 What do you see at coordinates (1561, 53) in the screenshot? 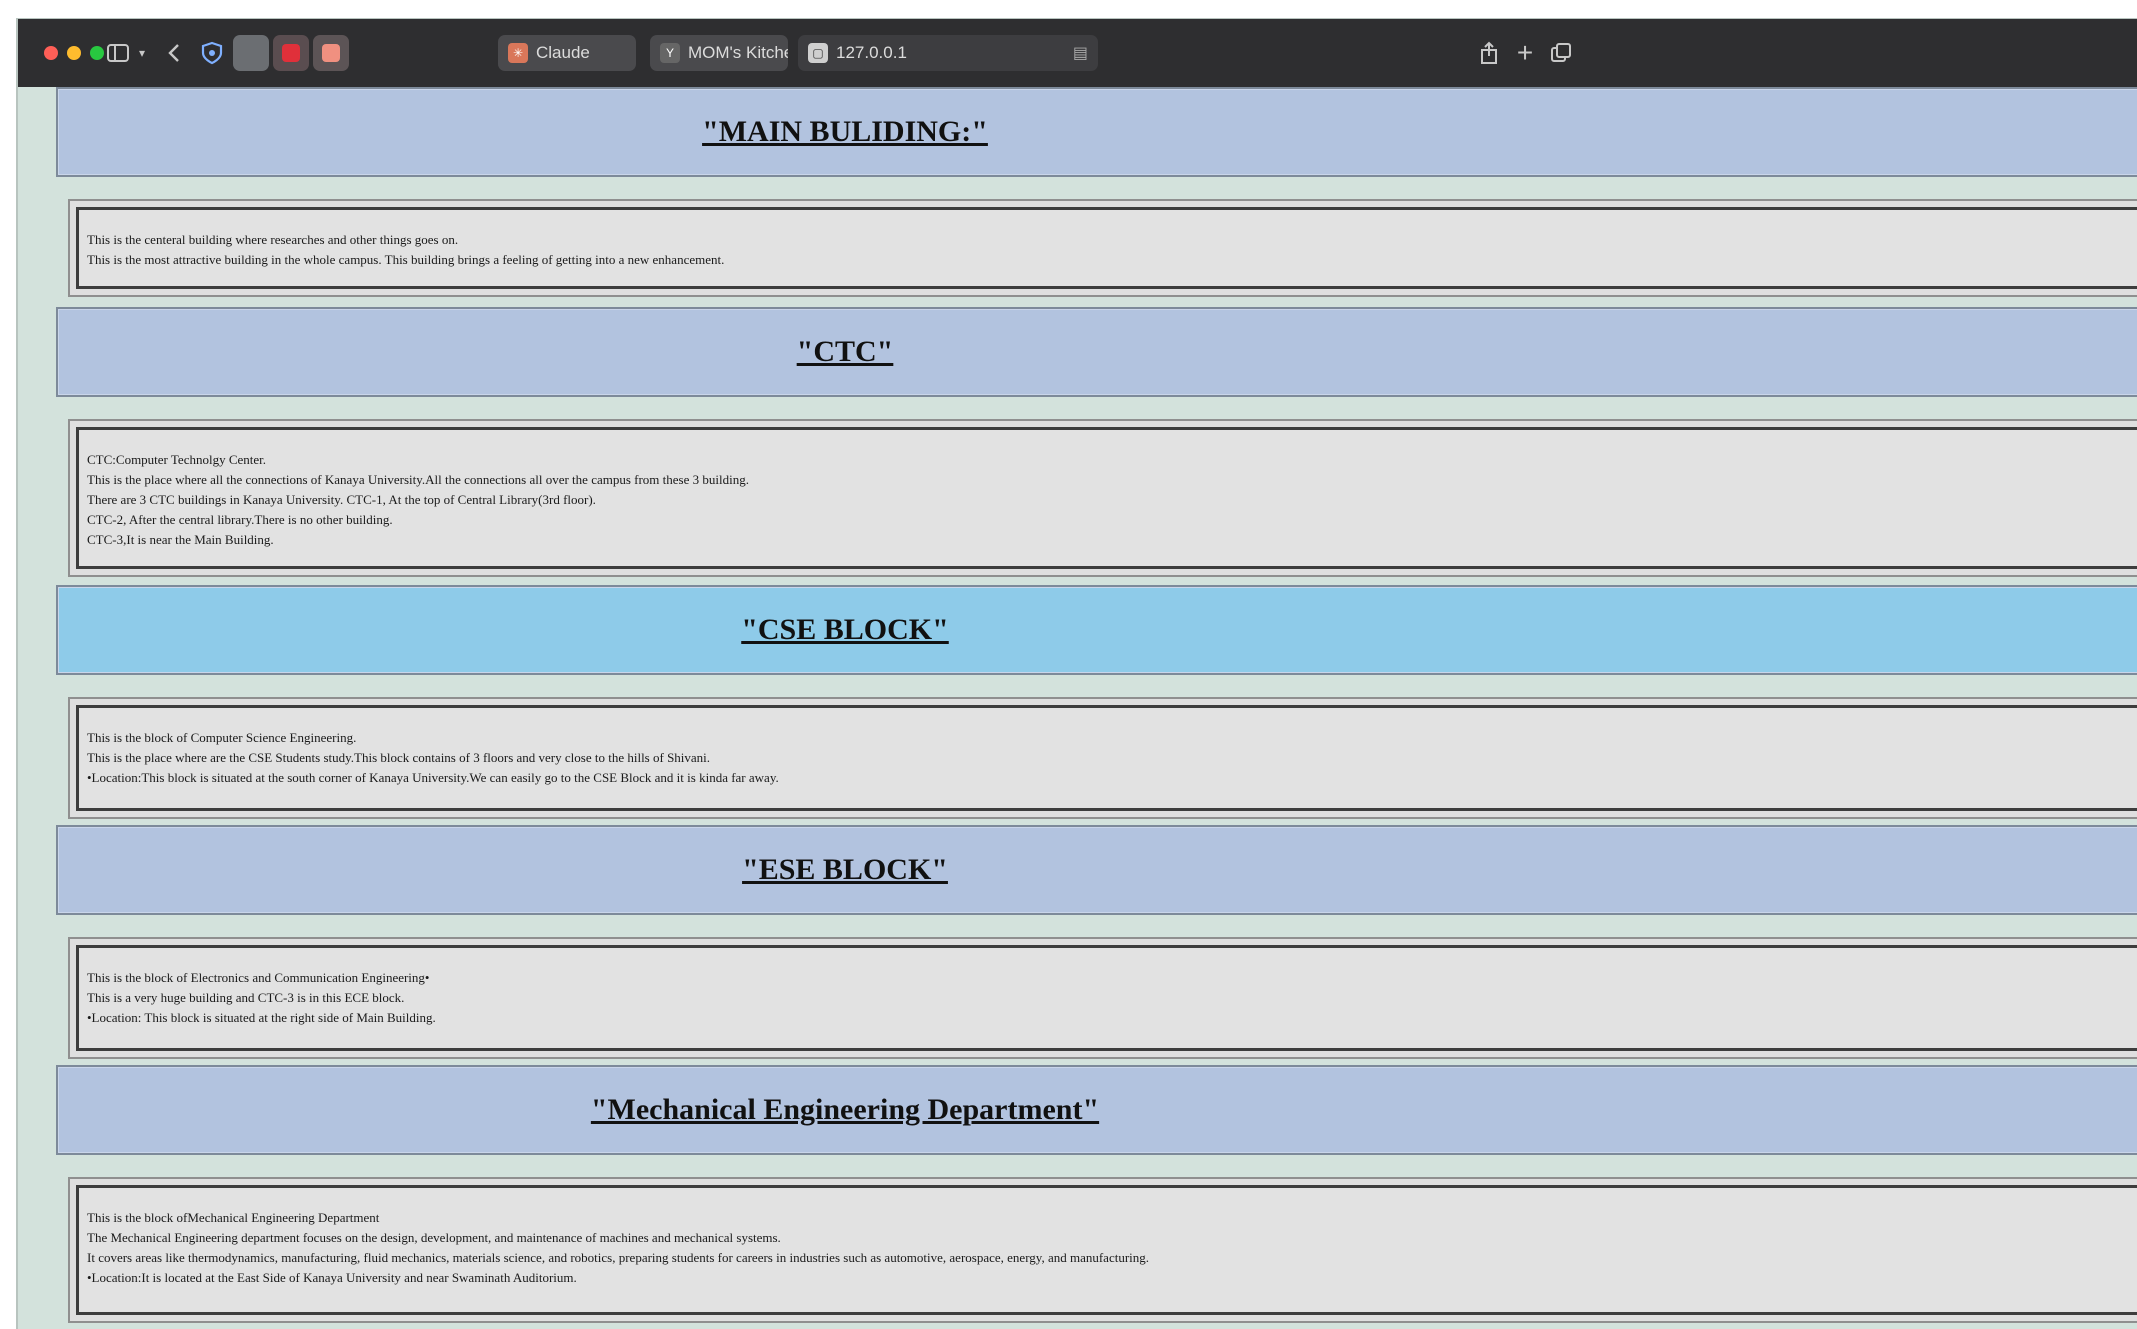
I see `tab-overview-icon` at bounding box center [1561, 53].